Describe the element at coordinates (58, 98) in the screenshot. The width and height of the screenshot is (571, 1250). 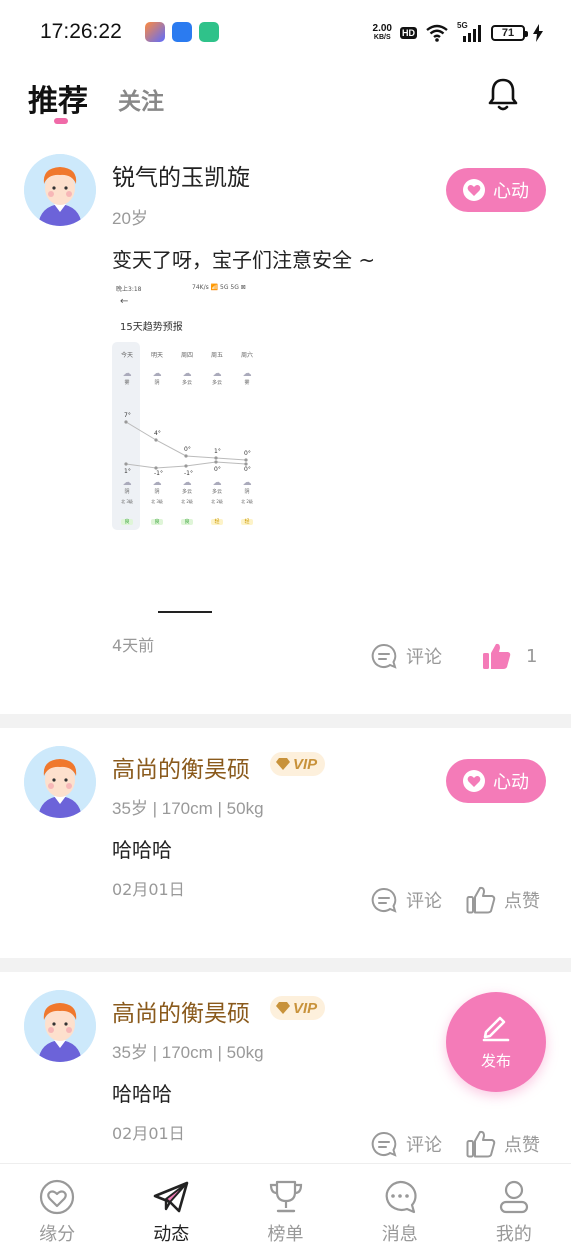
I see `tab-recommend: 推荐` at that location.